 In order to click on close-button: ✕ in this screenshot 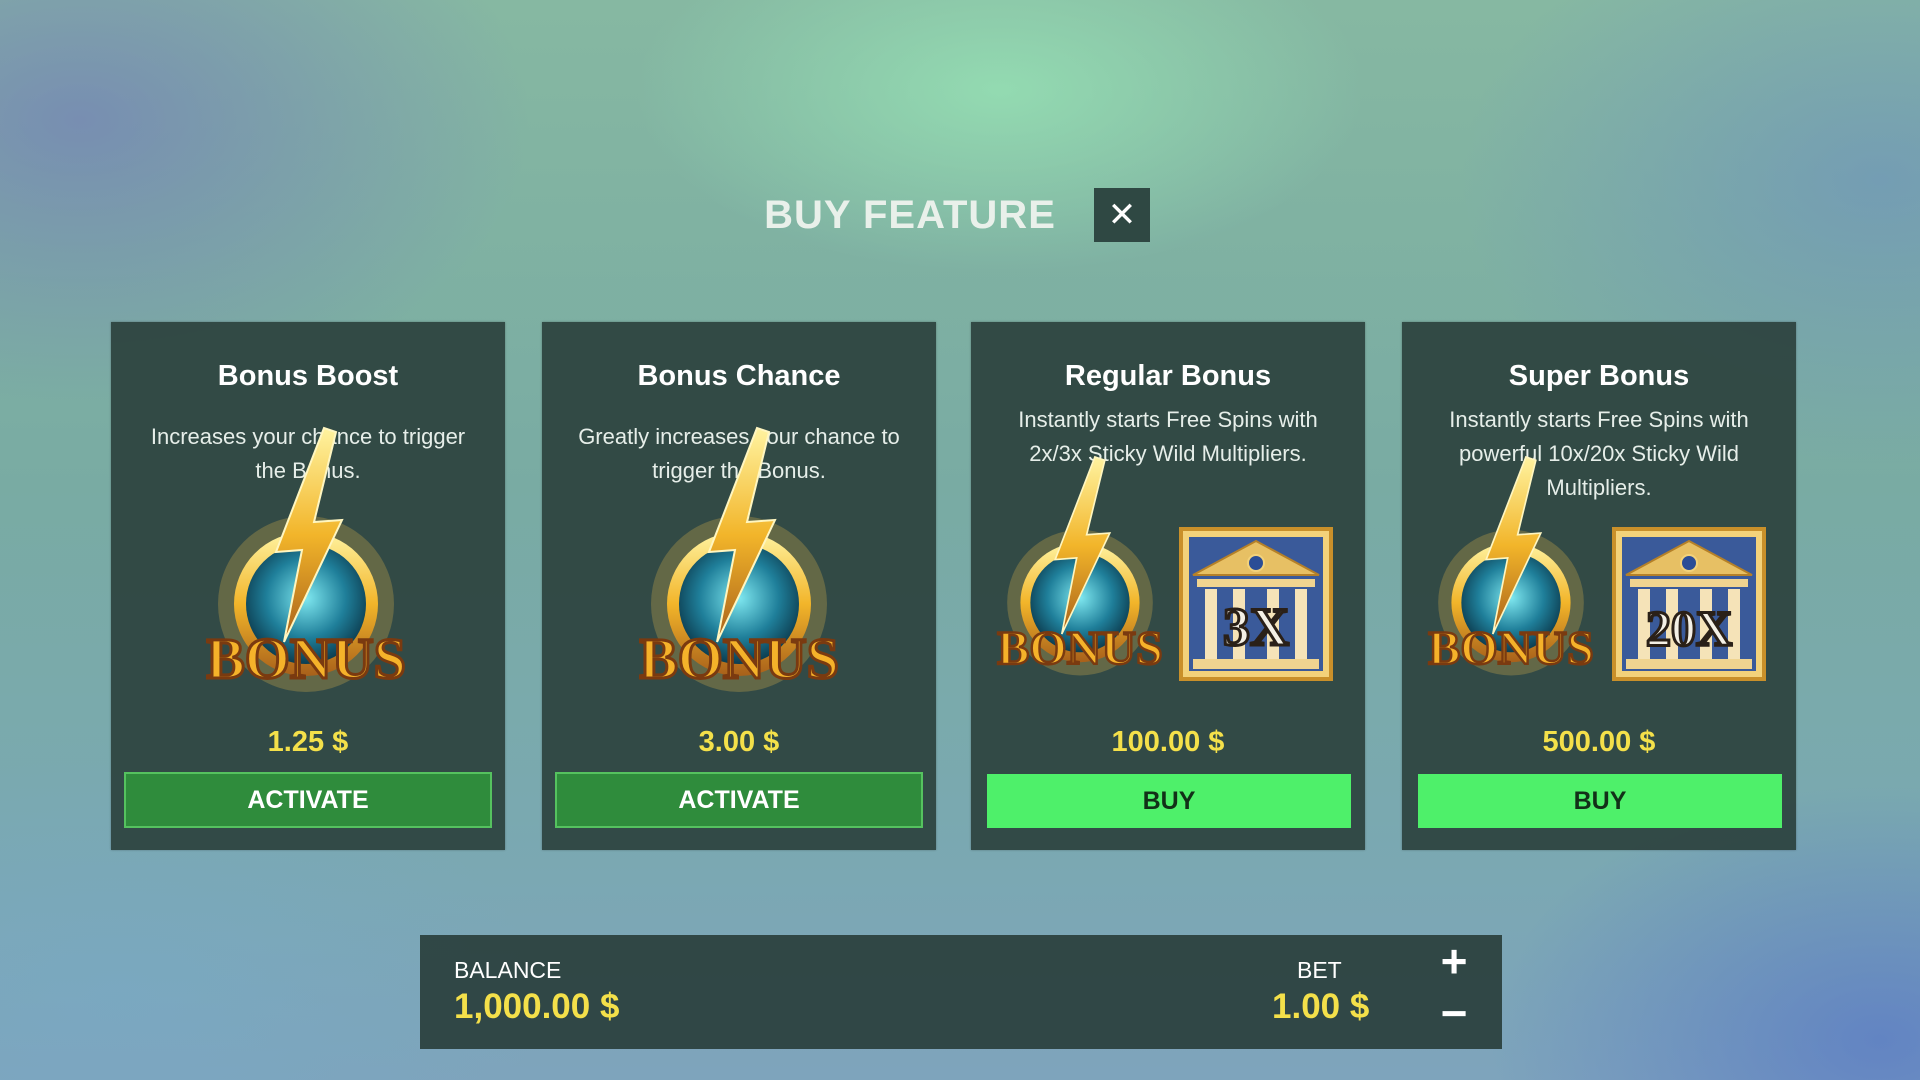, I will do `click(1122, 215)`.